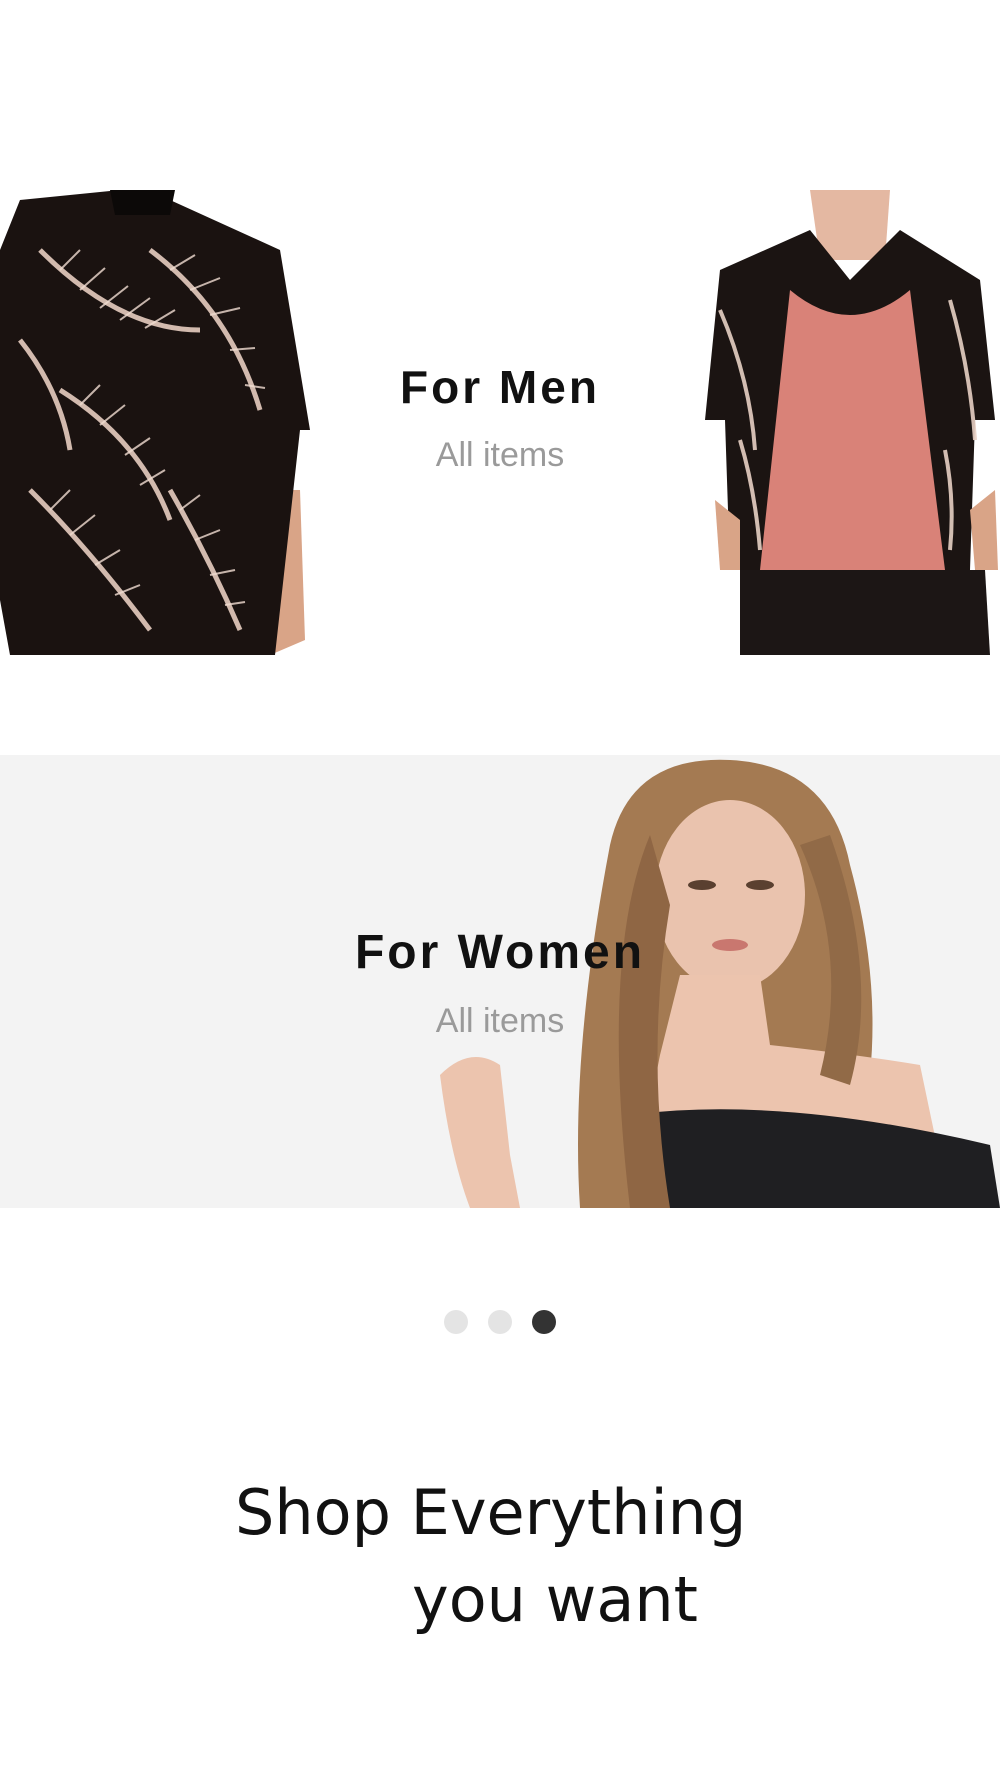 This screenshot has width=1000, height=1778. I want to click on page-indicator, so click(500, 1322).